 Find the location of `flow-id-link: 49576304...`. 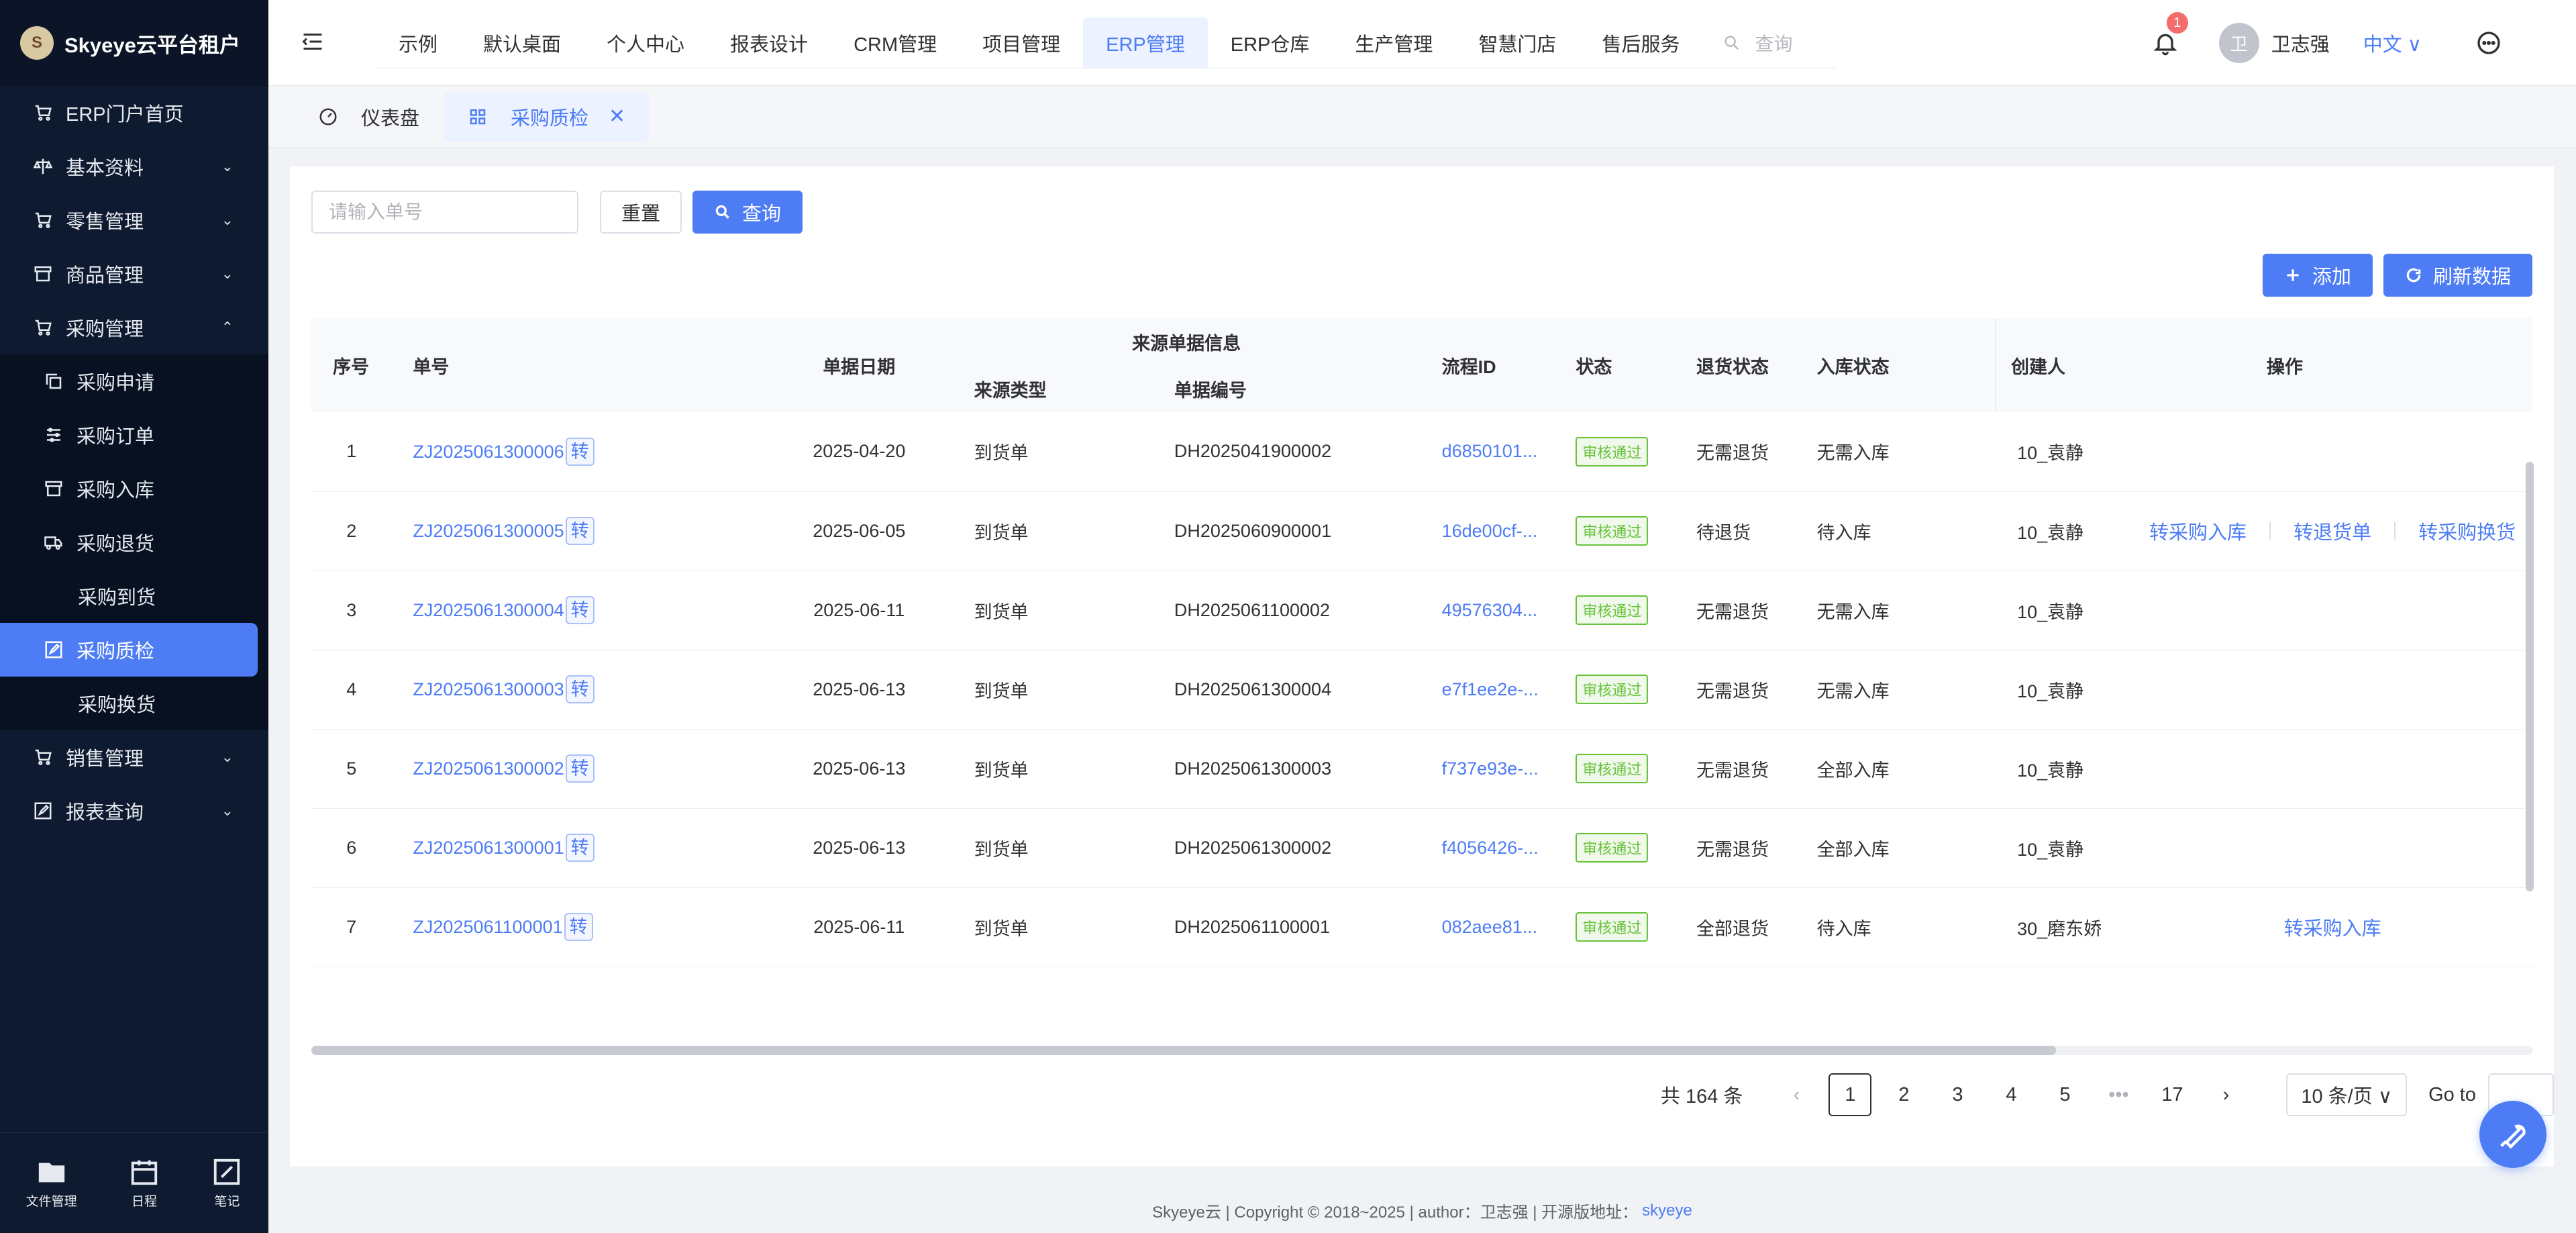

flow-id-link: 49576304... is located at coordinates (1490, 610).